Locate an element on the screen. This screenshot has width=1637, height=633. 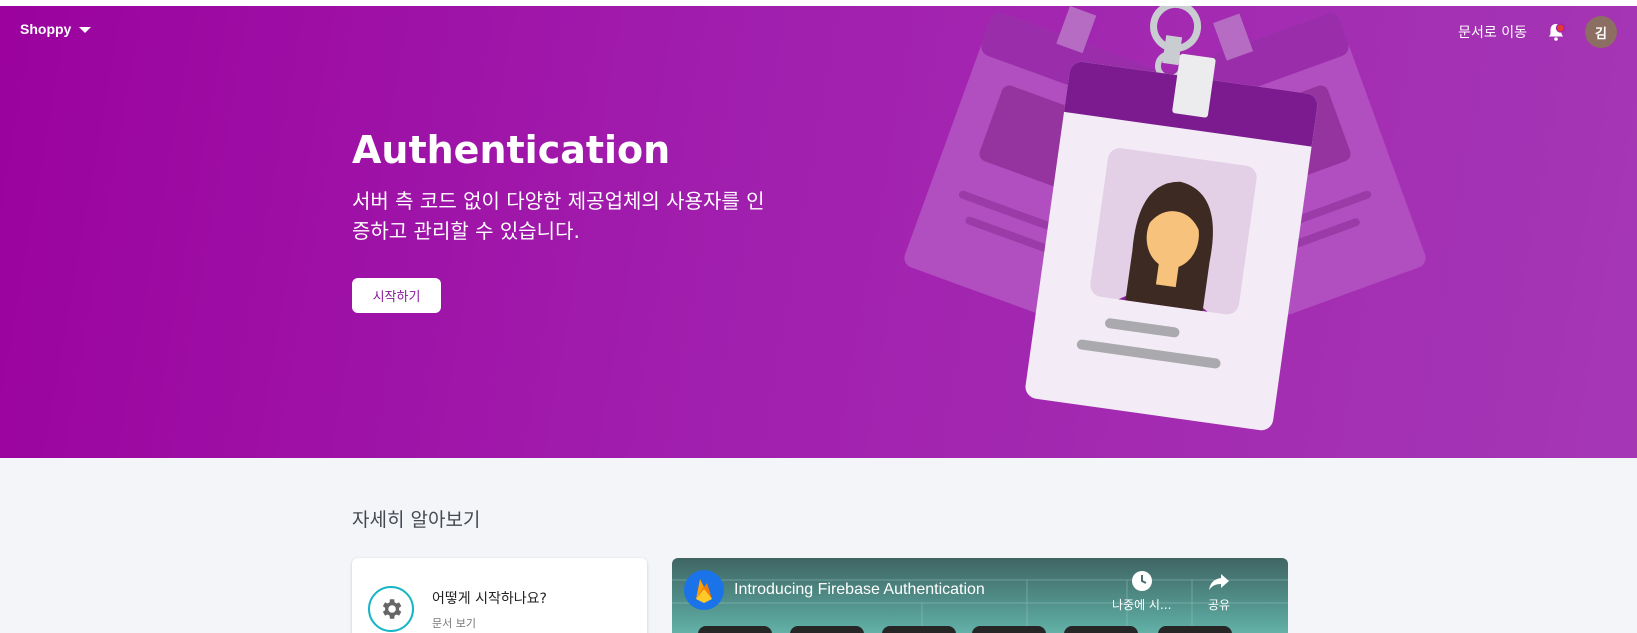
get-started-card: 어떻게 시작하나요? 문서 보기 is located at coordinates (499, 595).